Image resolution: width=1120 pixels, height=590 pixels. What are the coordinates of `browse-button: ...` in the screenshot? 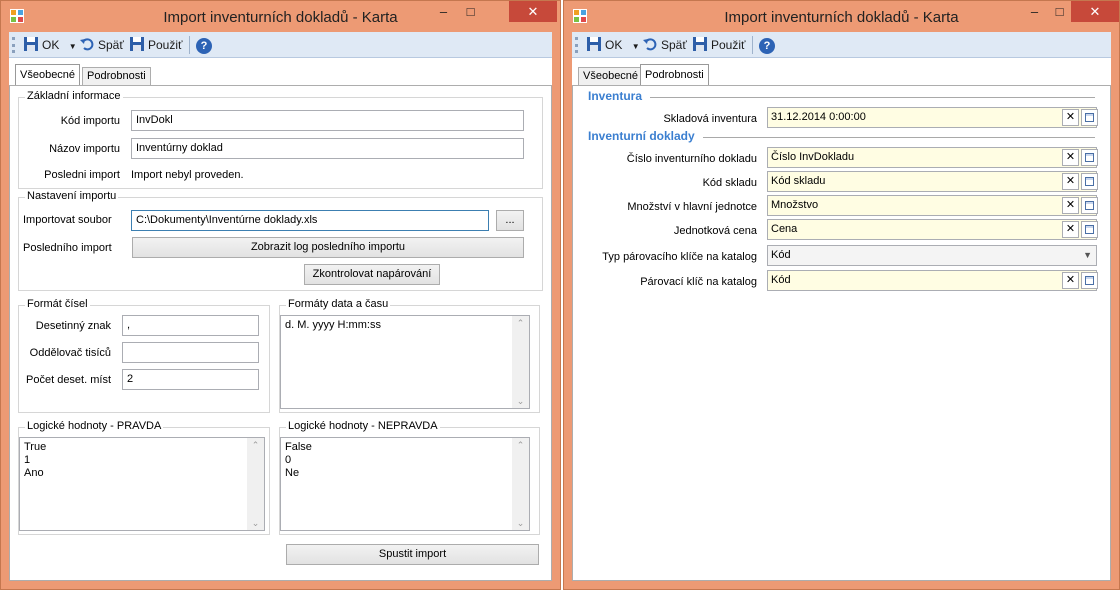 It's located at (510, 220).